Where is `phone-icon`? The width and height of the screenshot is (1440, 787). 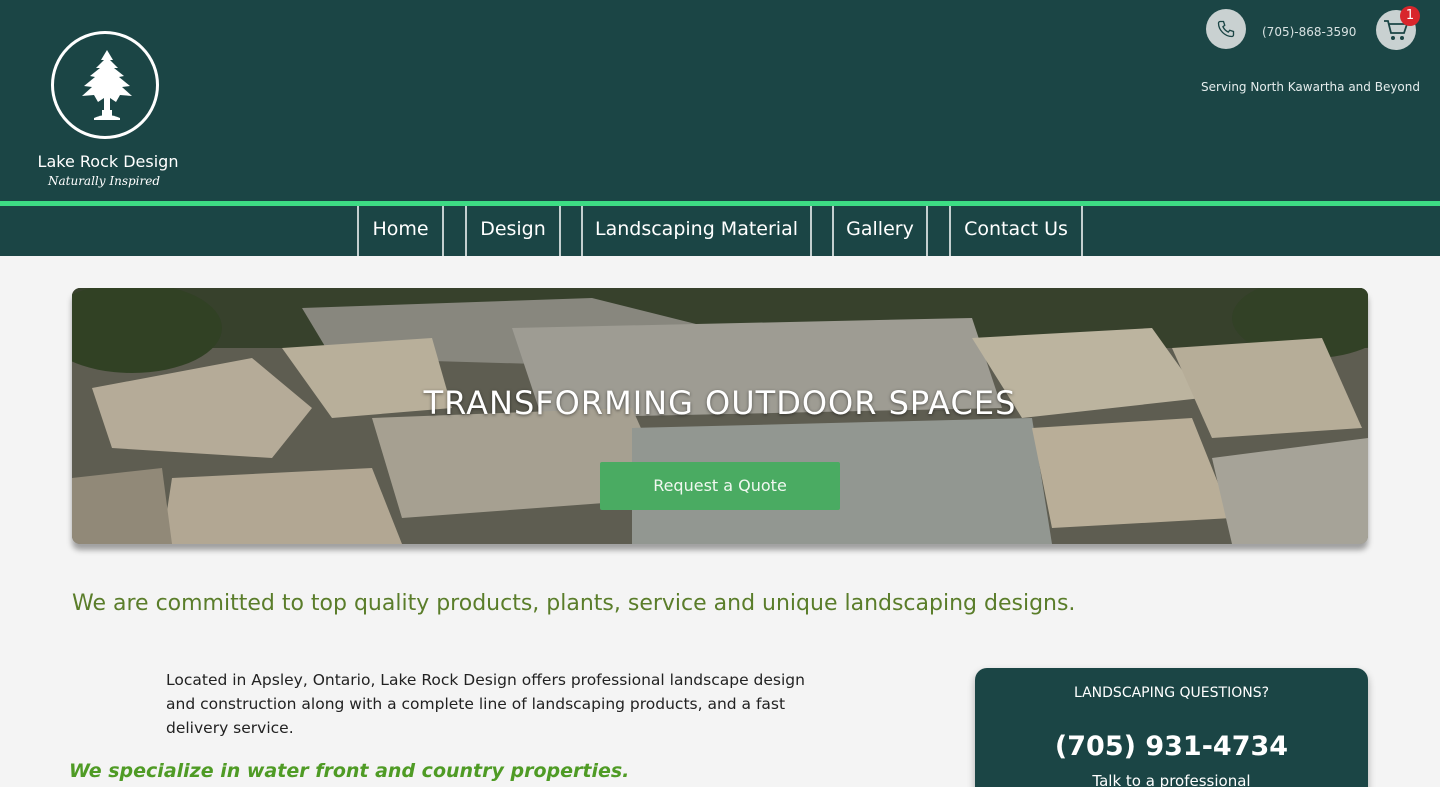 phone-icon is located at coordinates (1226, 29).